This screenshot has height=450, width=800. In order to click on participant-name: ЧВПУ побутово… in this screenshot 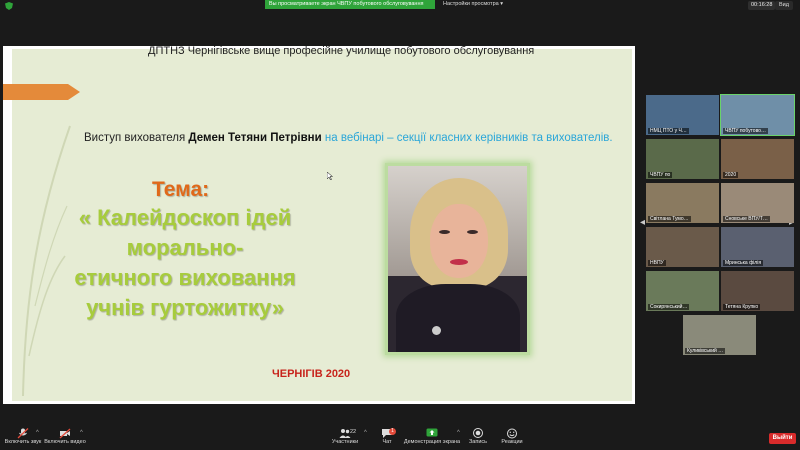, I will do `click(745, 131)`.